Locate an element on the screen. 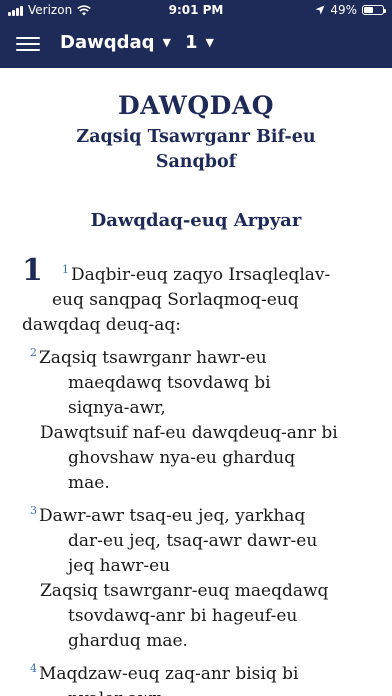  verse-line: 1 Daqbir-euq zaqyo Irsaqleqlav- is located at coordinates (196, 276).